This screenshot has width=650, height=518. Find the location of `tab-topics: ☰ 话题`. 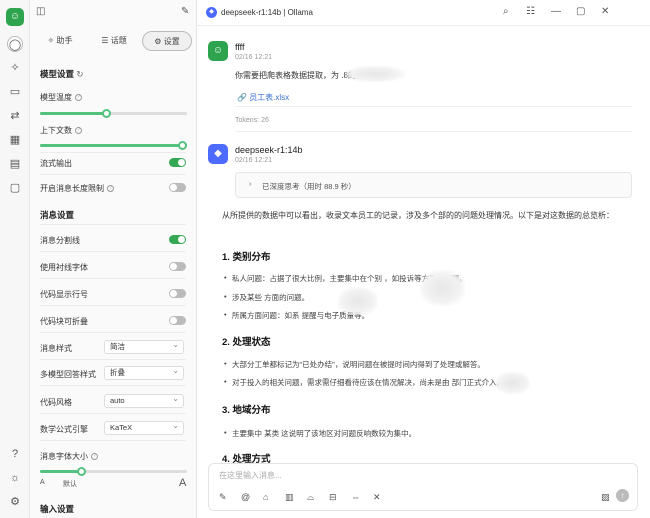

tab-topics: ☰ 话题 is located at coordinates (114, 41).